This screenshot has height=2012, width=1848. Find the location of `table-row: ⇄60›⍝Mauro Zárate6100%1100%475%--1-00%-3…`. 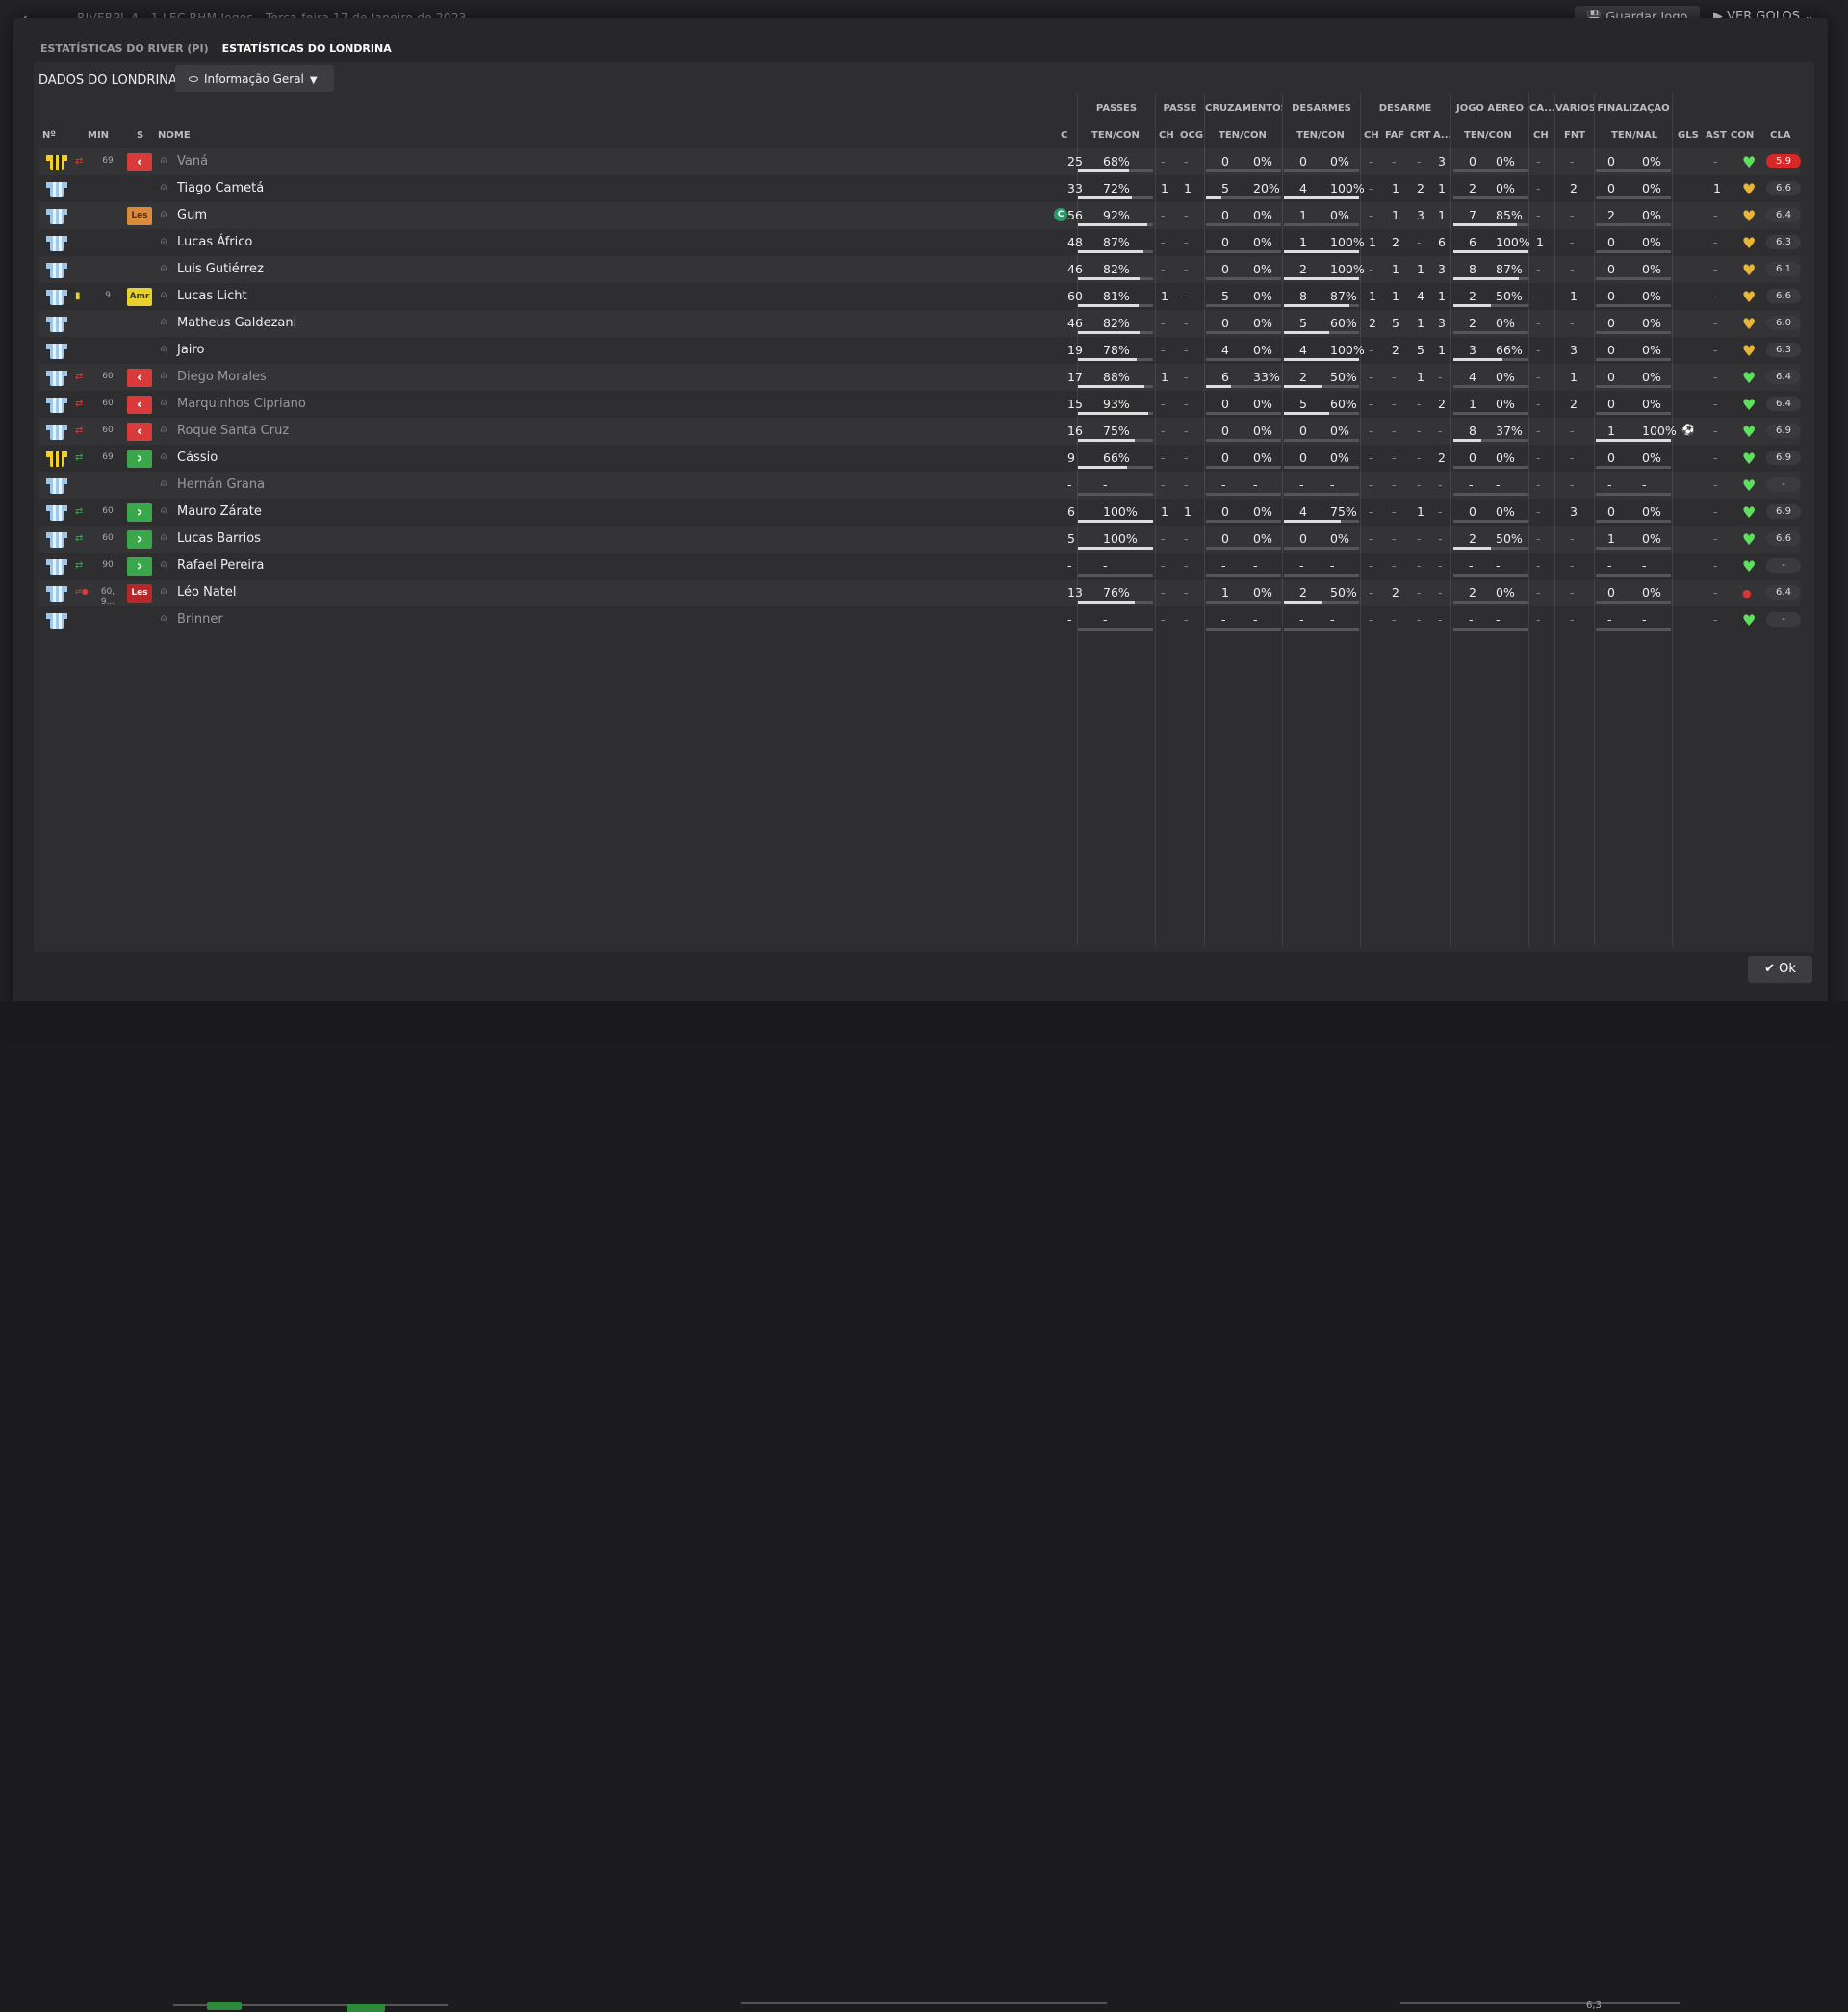

table-row: ⇄60›⍝Mauro Zárate6100%1100%475%--1-00%-3… is located at coordinates (919, 513).